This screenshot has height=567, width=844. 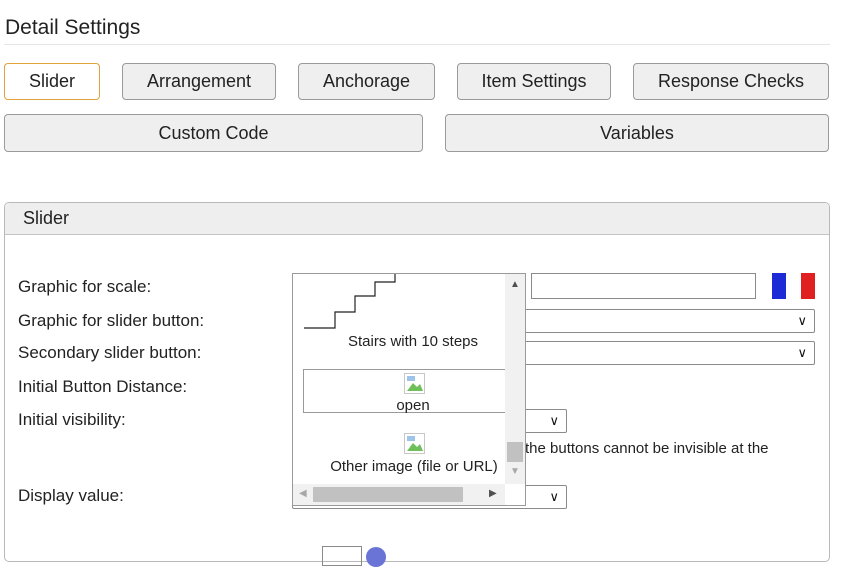 I want to click on tab-response-checks: Response Checks, so click(x=731, y=81).